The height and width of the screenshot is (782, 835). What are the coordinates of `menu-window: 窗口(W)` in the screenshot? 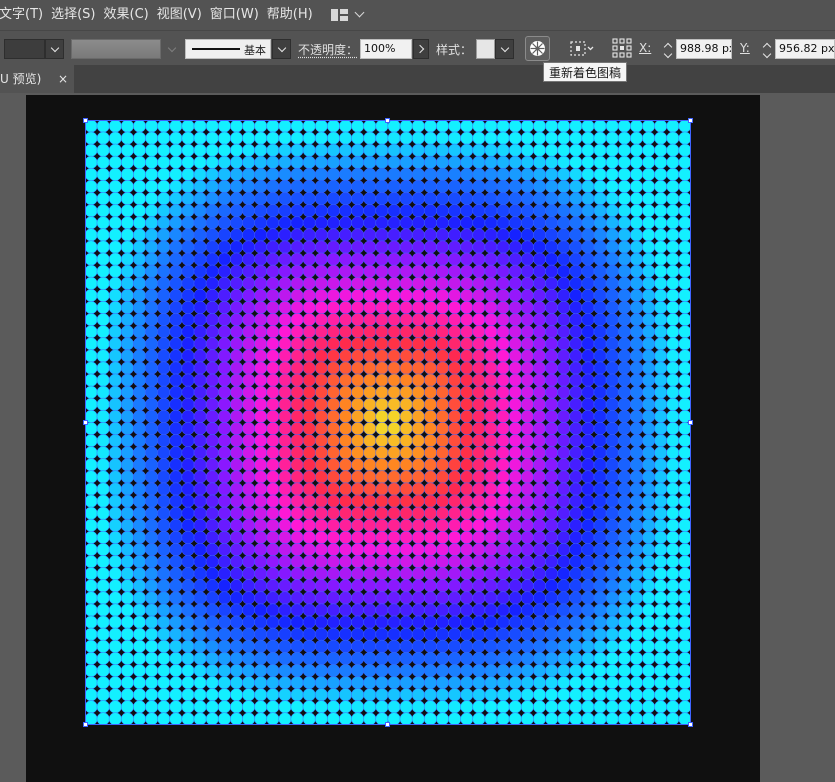 It's located at (238, 14).